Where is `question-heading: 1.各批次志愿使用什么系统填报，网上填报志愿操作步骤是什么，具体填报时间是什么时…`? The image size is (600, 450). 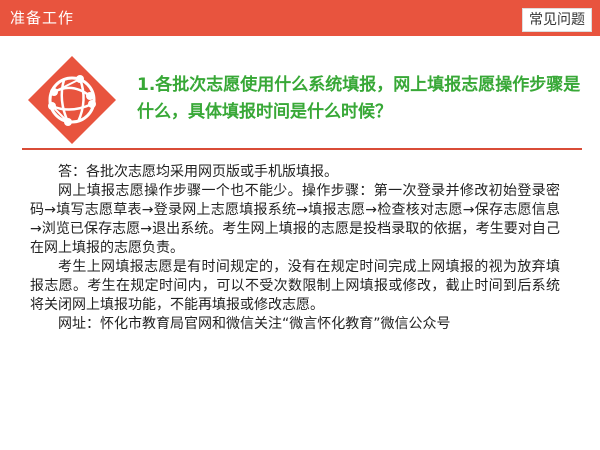 question-heading: 1.各批次志愿使用什么系统填报，网上填报志愿操作步骤是什么，具体填报时间是什么时… is located at coordinates (359, 98).